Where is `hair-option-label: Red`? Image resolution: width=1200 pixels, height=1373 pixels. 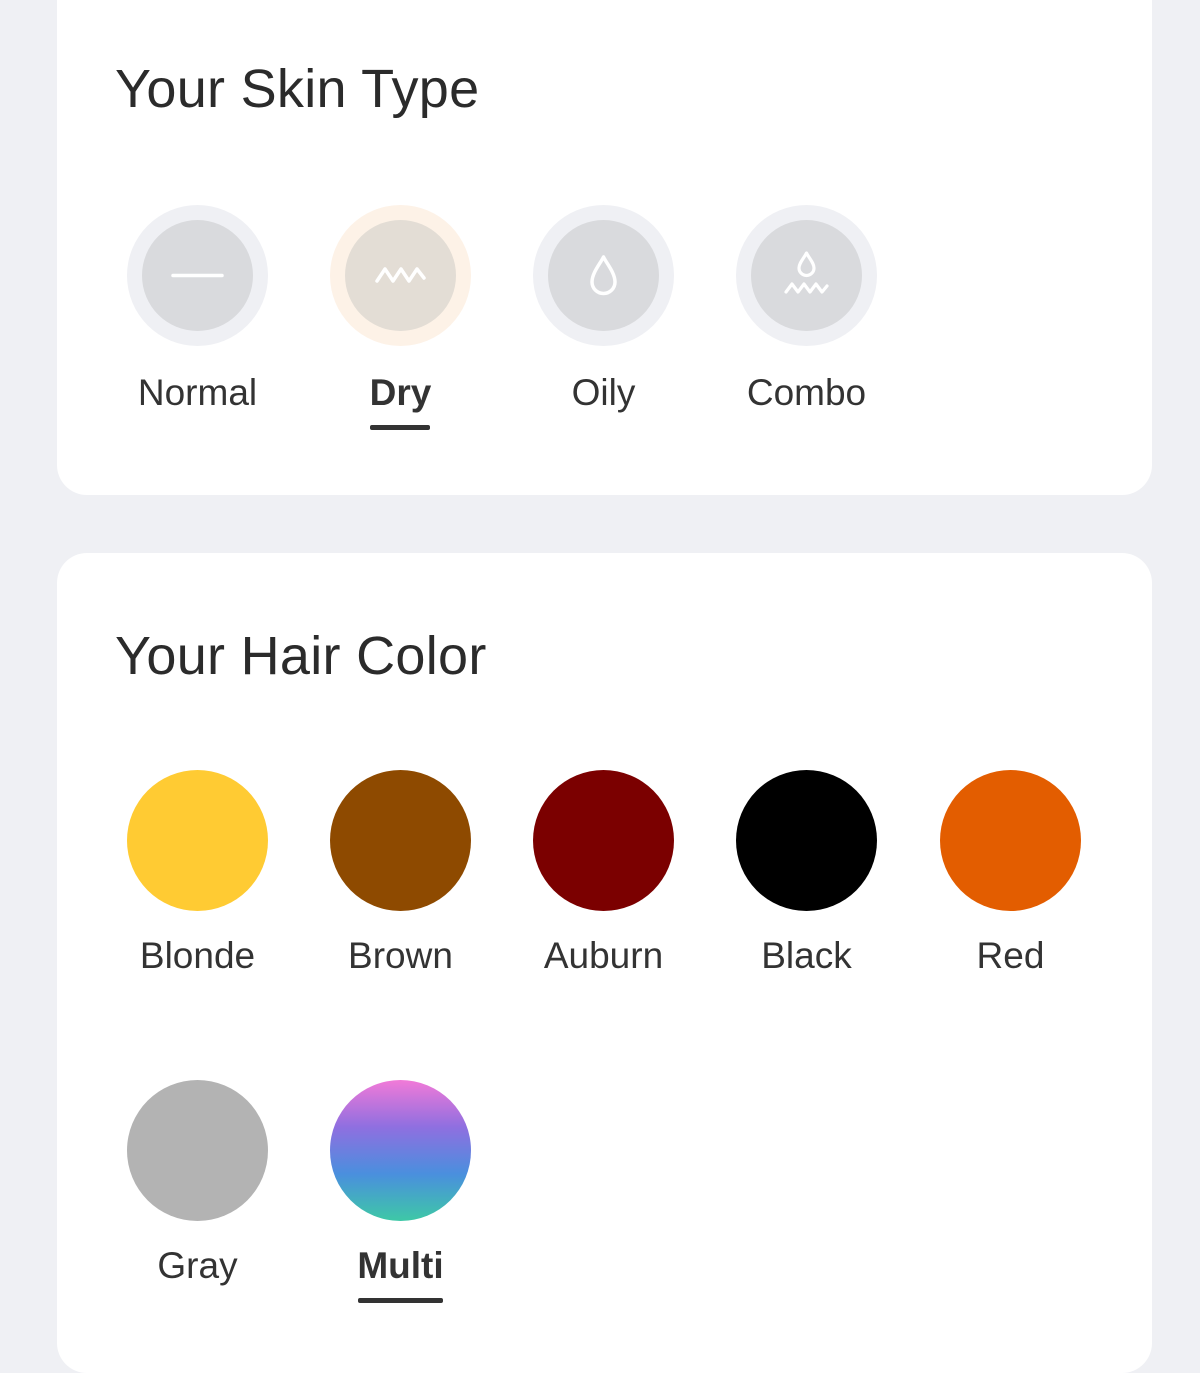 hair-option-label: Red is located at coordinates (1010, 955).